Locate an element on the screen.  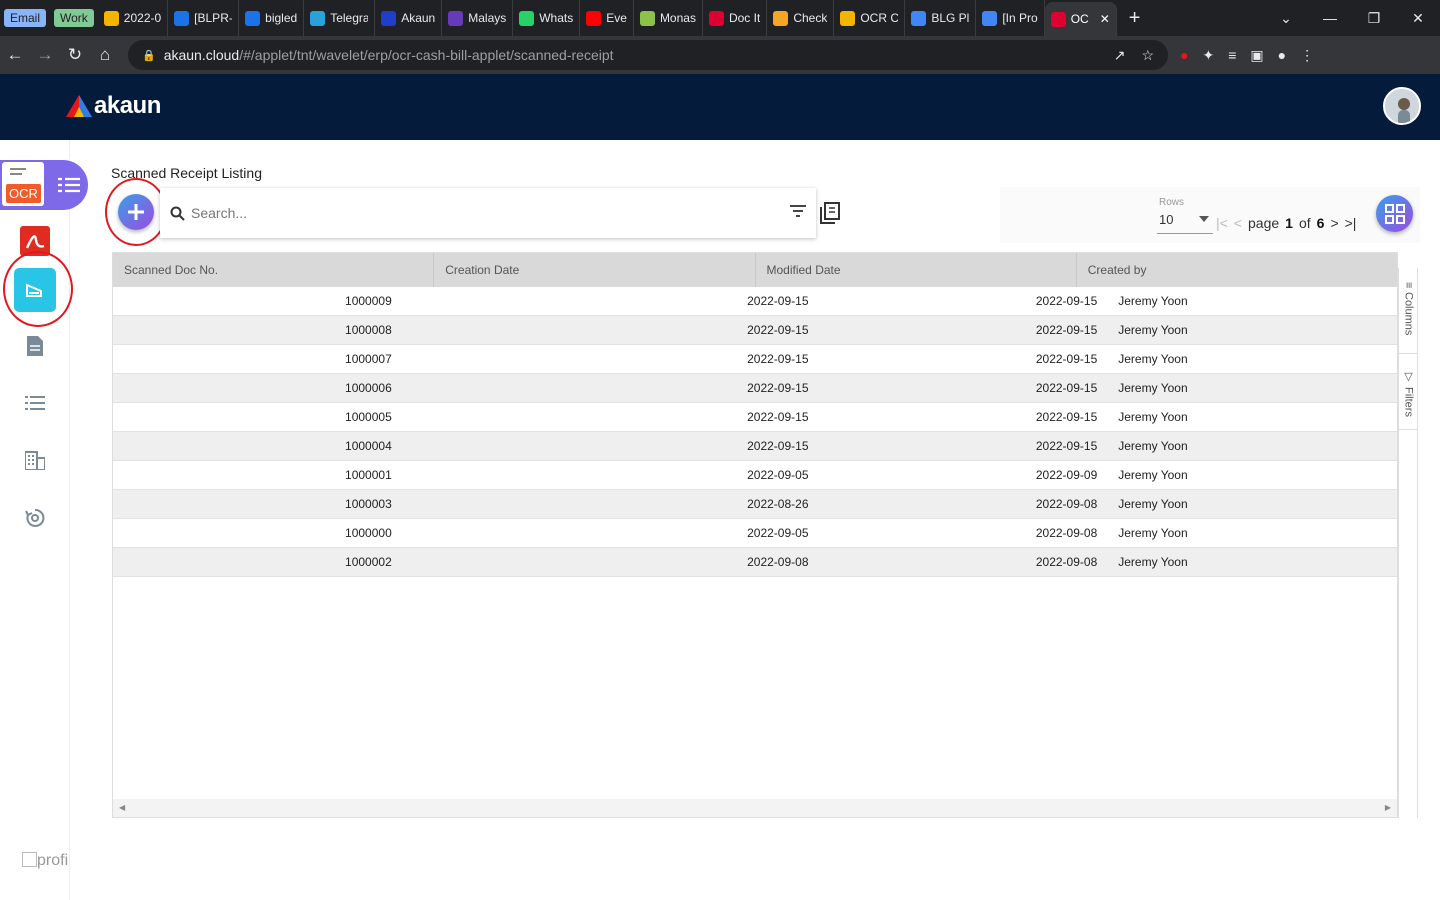
akaun-logo: akaun is located at coordinates (113, 106).